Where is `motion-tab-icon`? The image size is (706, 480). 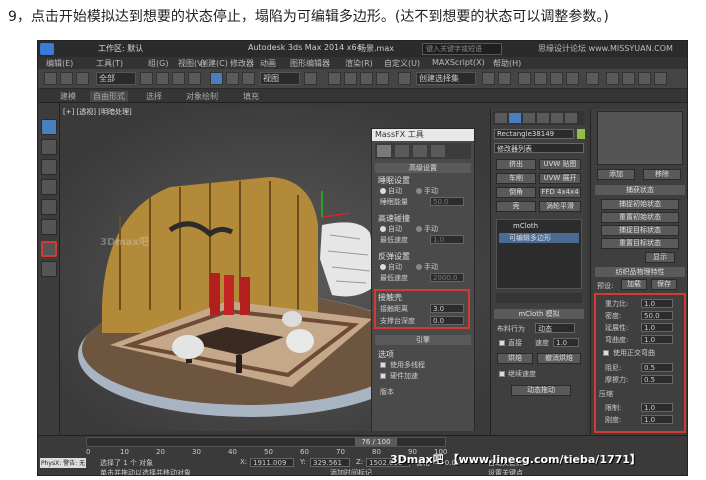 motion-tab-icon is located at coordinates (543, 118).